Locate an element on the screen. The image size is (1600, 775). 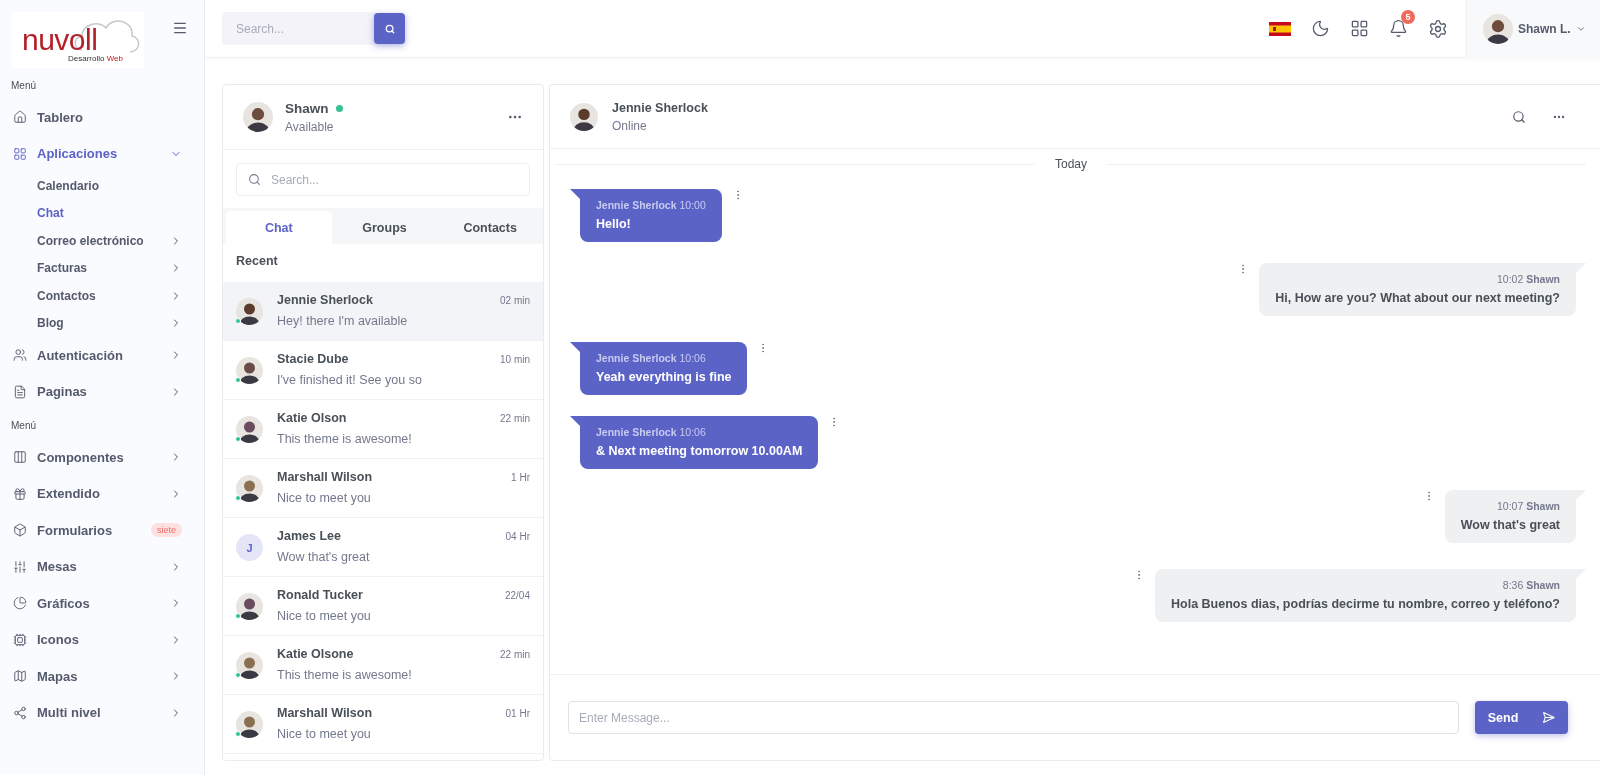
tab: Groups is located at coordinates (384, 227).